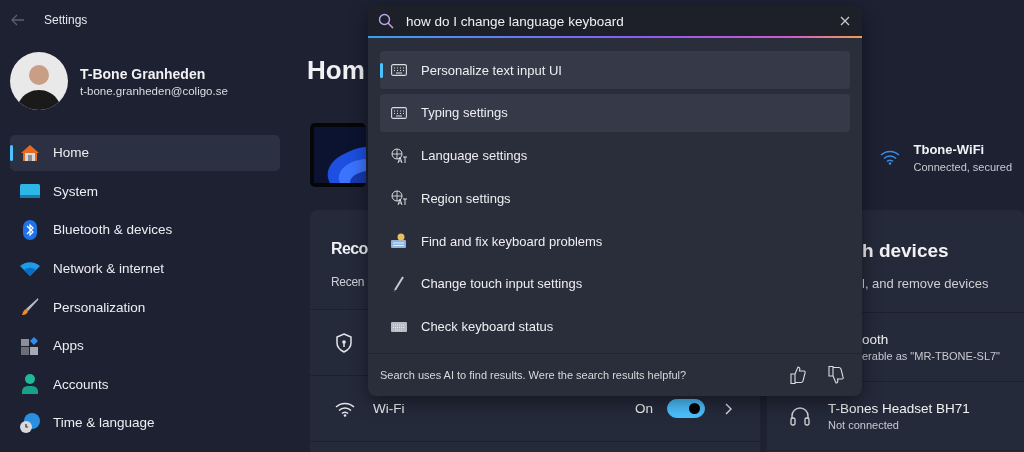 The height and width of the screenshot is (452, 1024). What do you see at coordinates (686, 408) in the screenshot?
I see `toggle-switch` at bounding box center [686, 408].